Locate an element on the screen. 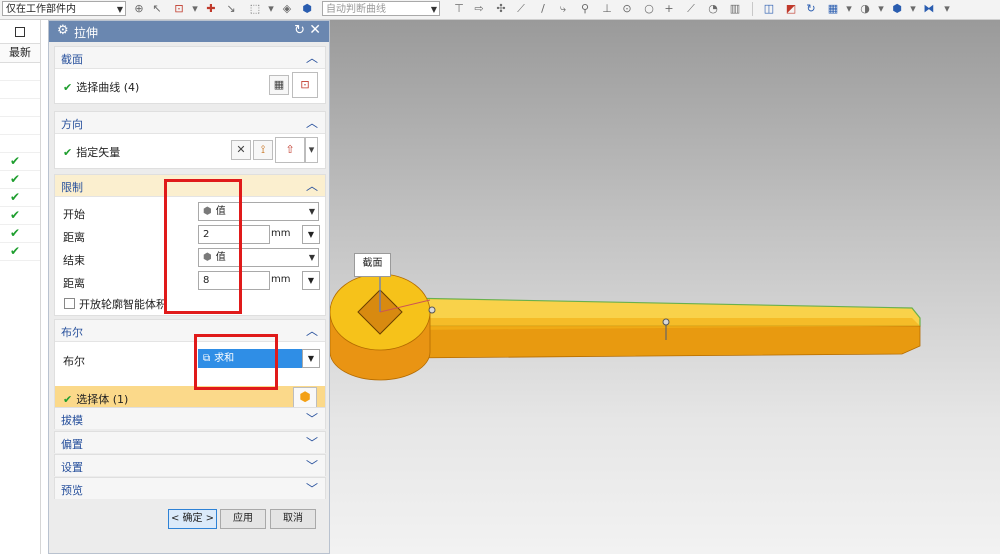 This screenshot has height=554, width=1000. snap-curve-icon: ⤷ is located at coordinates (563, 9).